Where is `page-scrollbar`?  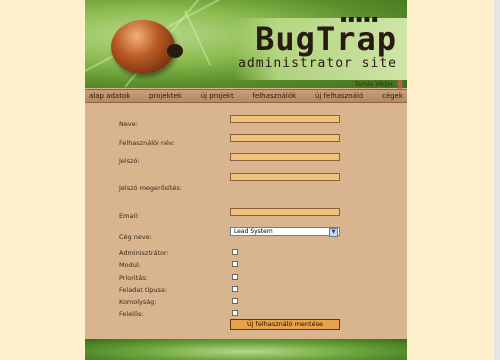 page-scrollbar is located at coordinates (497, 180).